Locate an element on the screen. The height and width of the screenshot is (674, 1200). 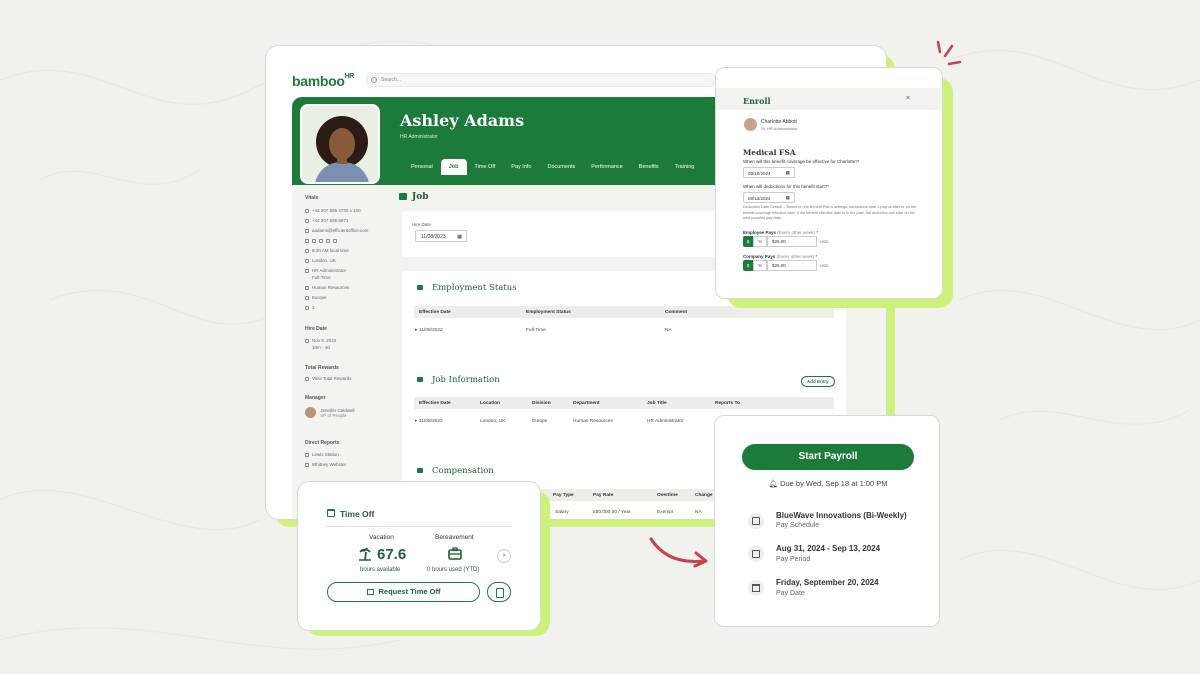
linkedin-icon is located at coordinates (307, 240).